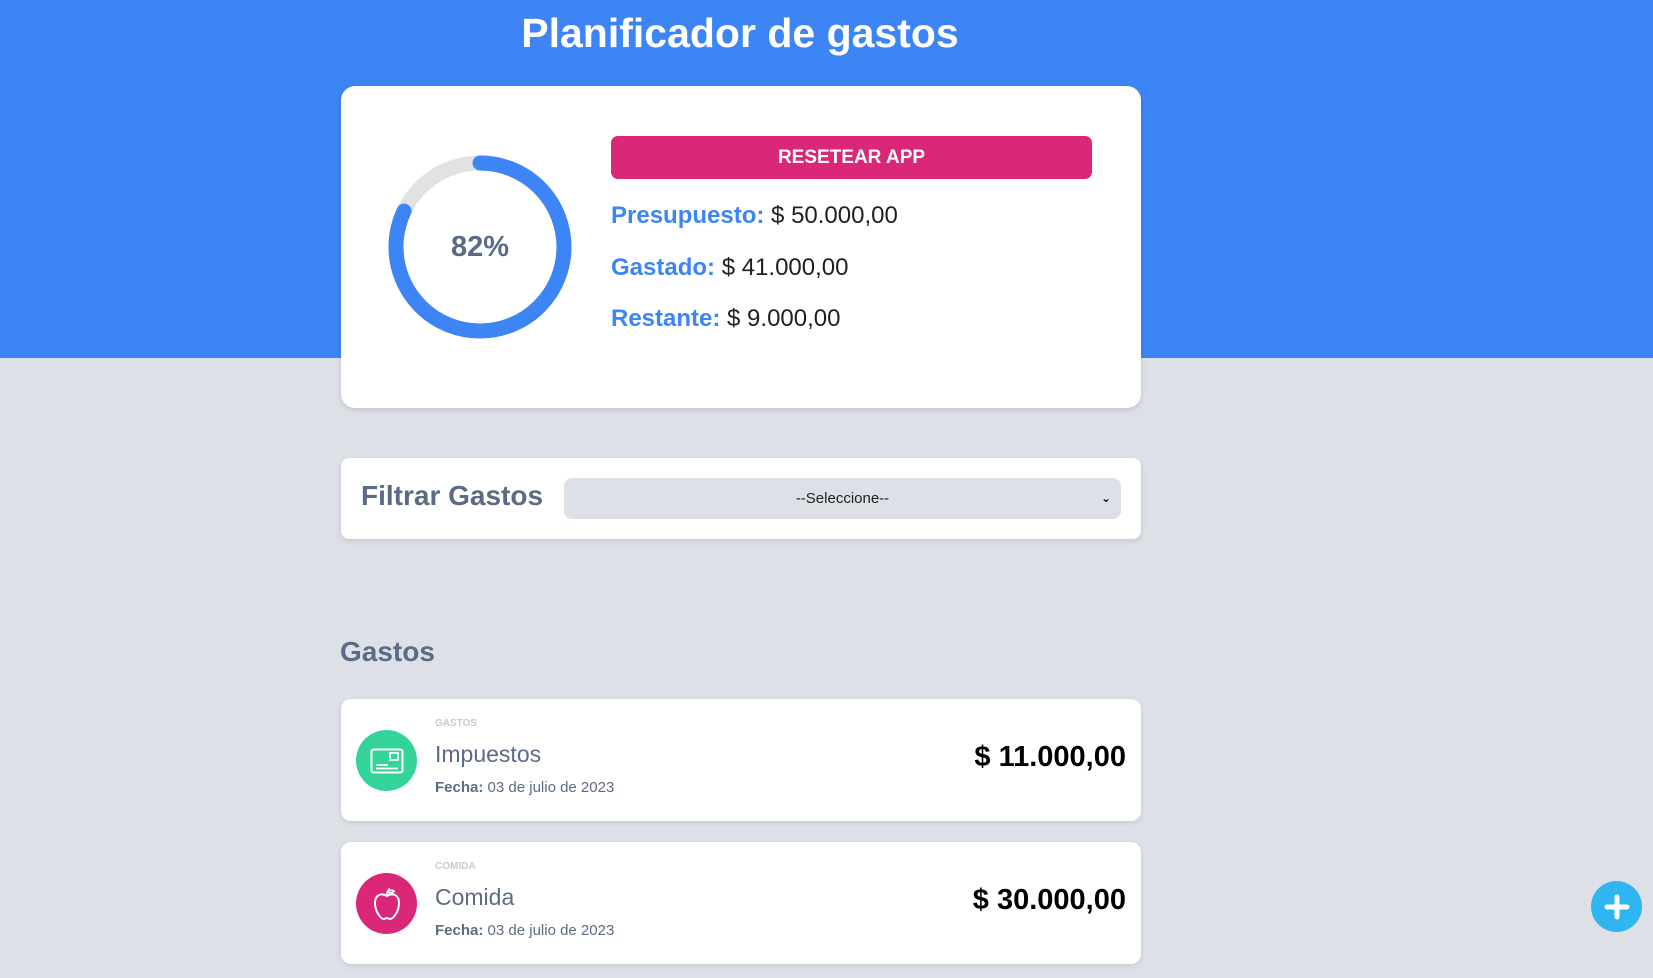  What do you see at coordinates (725, 319) in the screenshot?
I see `remaining-stat: Restante: $ 9.000,00` at bounding box center [725, 319].